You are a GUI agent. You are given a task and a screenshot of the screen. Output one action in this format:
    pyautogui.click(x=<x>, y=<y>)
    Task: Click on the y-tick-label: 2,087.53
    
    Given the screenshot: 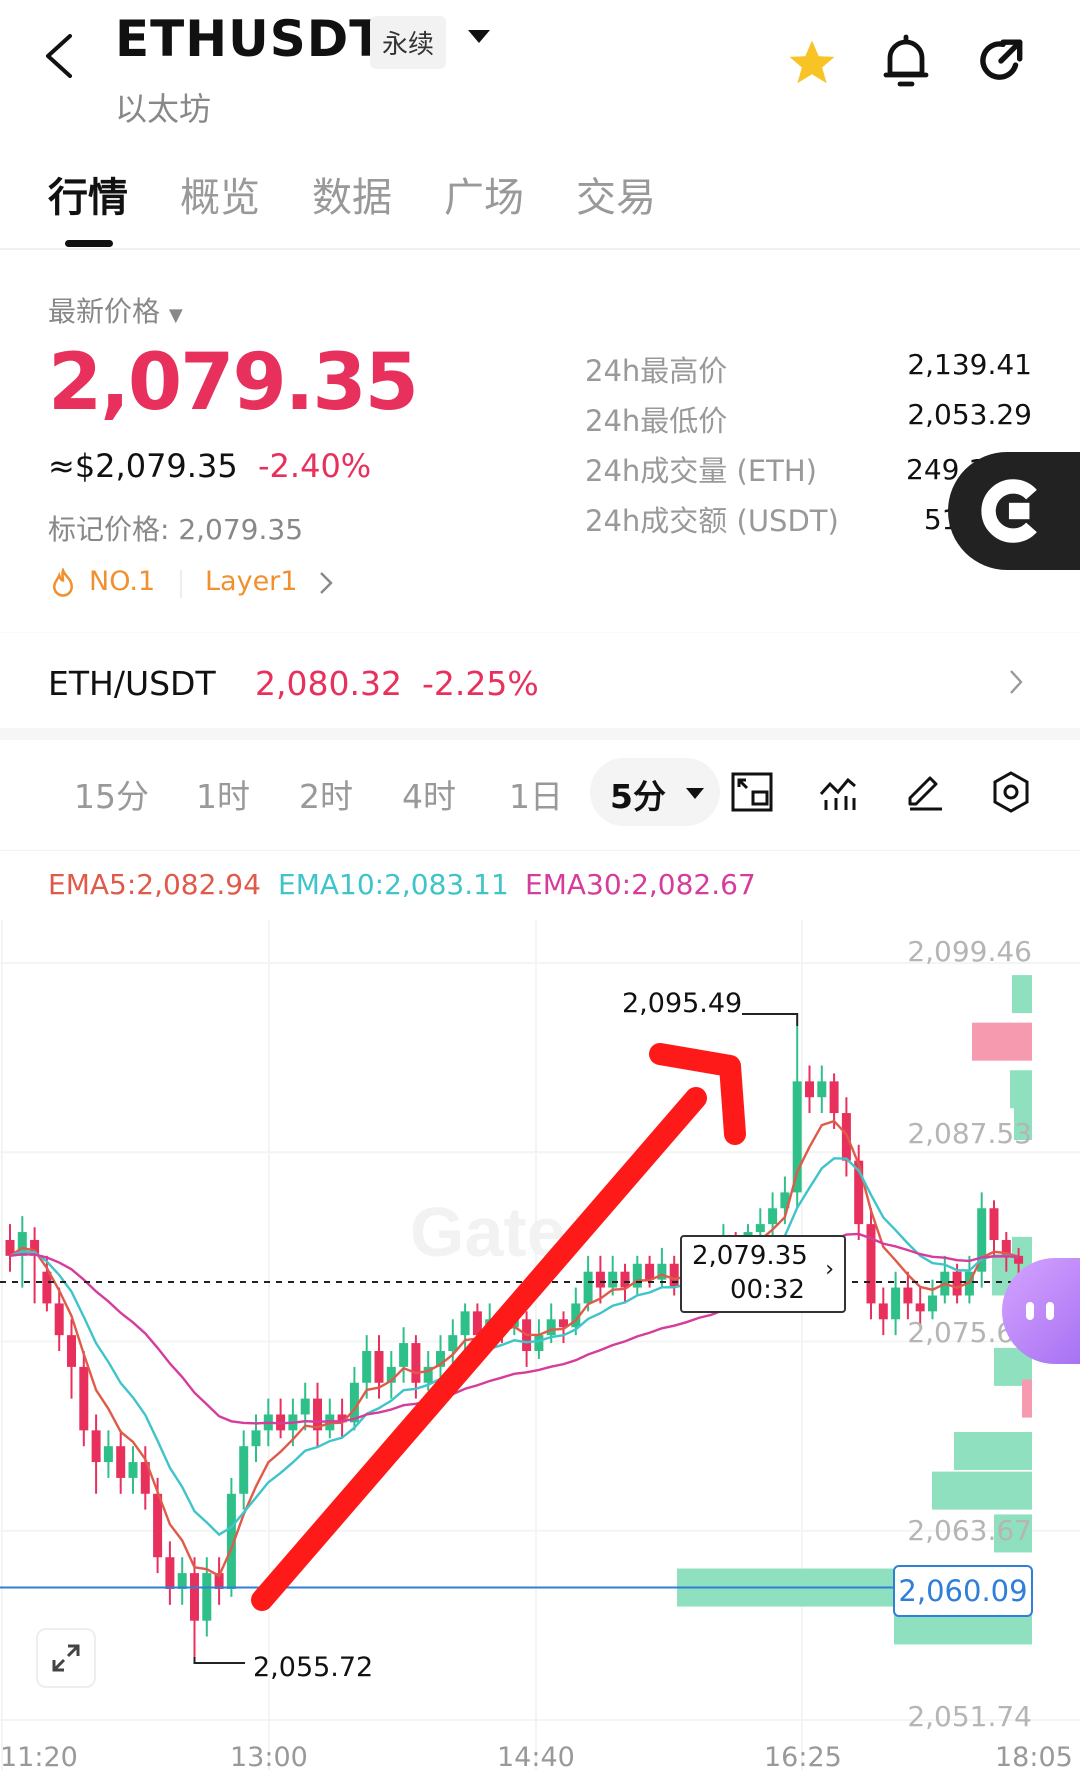 What is the action you would take?
    pyautogui.click(x=969, y=1133)
    